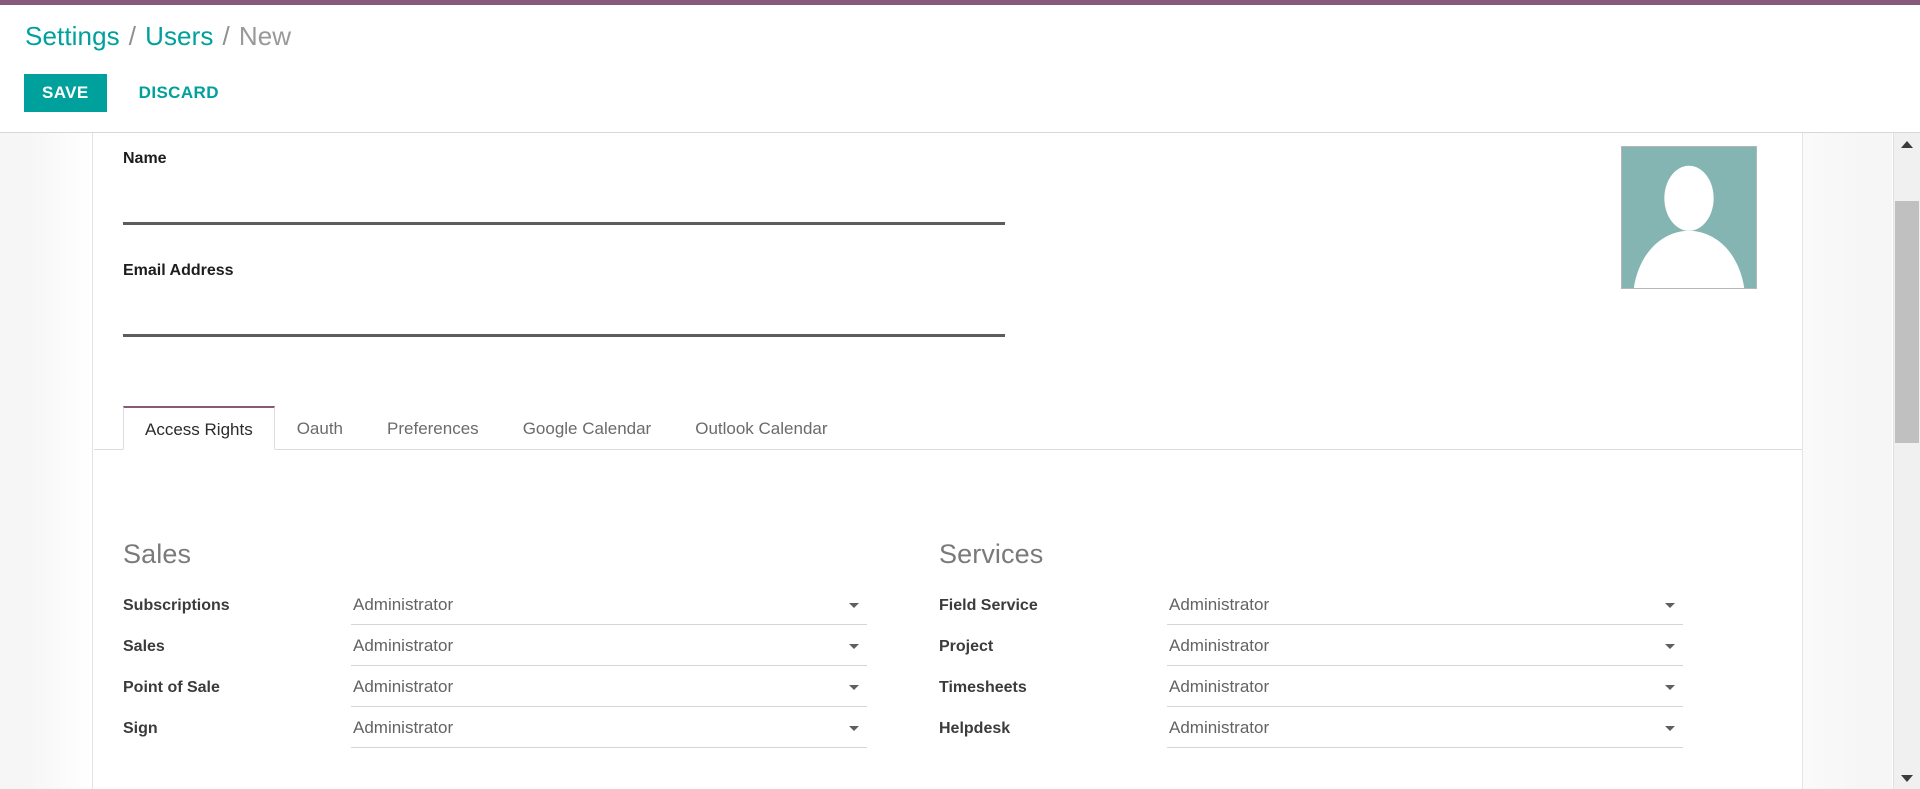  I want to click on scroll-down-button, so click(1907, 778).